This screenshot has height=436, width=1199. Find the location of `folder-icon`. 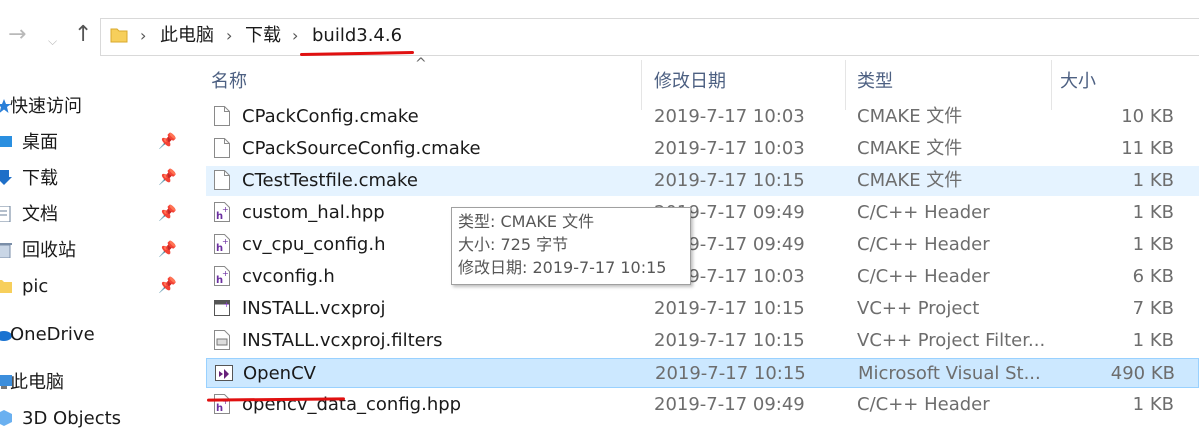

folder-icon is located at coordinates (6, 286).